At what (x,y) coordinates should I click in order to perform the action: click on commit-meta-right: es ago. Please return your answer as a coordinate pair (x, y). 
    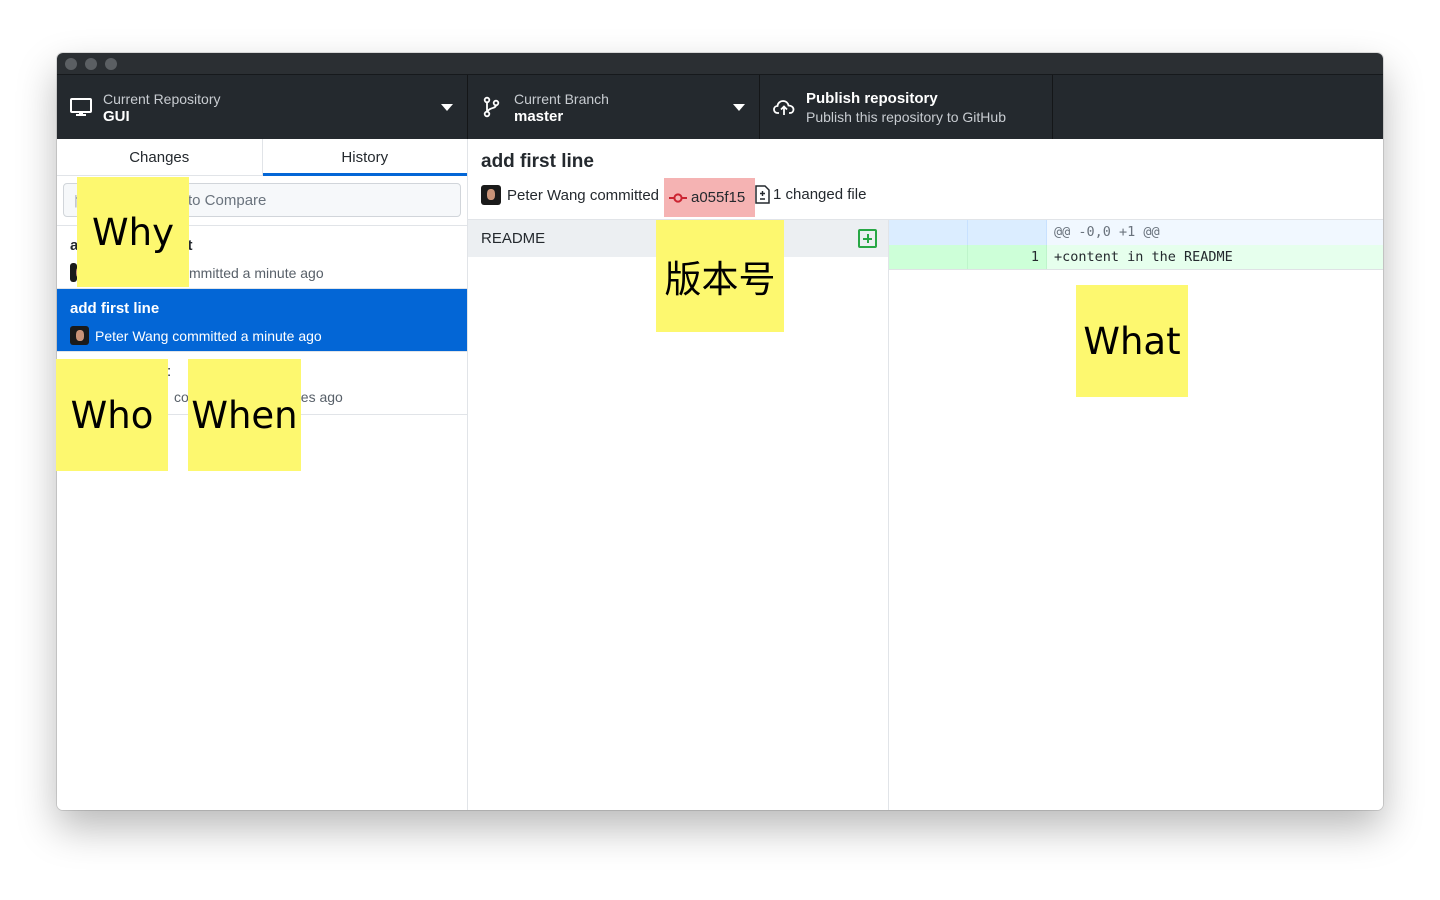
    Looking at the image, I should click on (321, 397).